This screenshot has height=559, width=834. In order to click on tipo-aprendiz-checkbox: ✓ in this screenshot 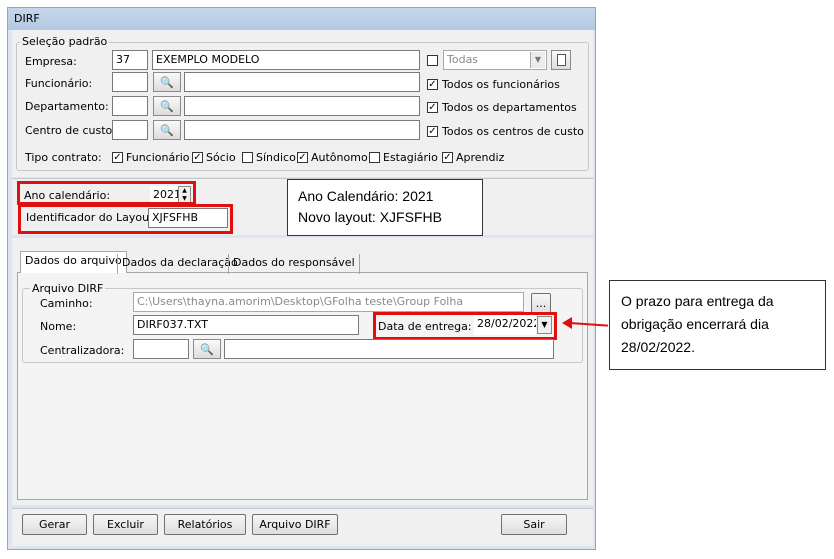, I will do `click(447, 157)`.